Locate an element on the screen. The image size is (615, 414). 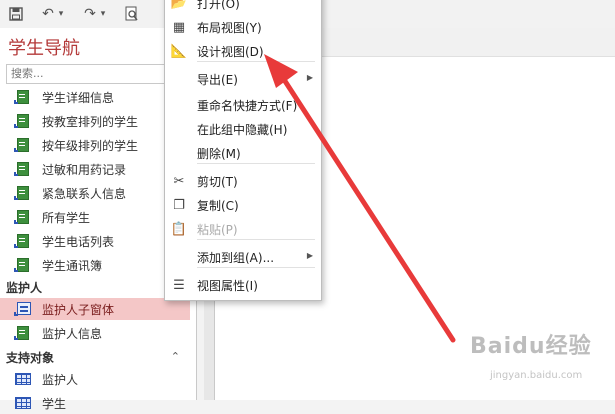
context-menu-item: ✂ 剪切(T) is located at coordinates (243, 181).